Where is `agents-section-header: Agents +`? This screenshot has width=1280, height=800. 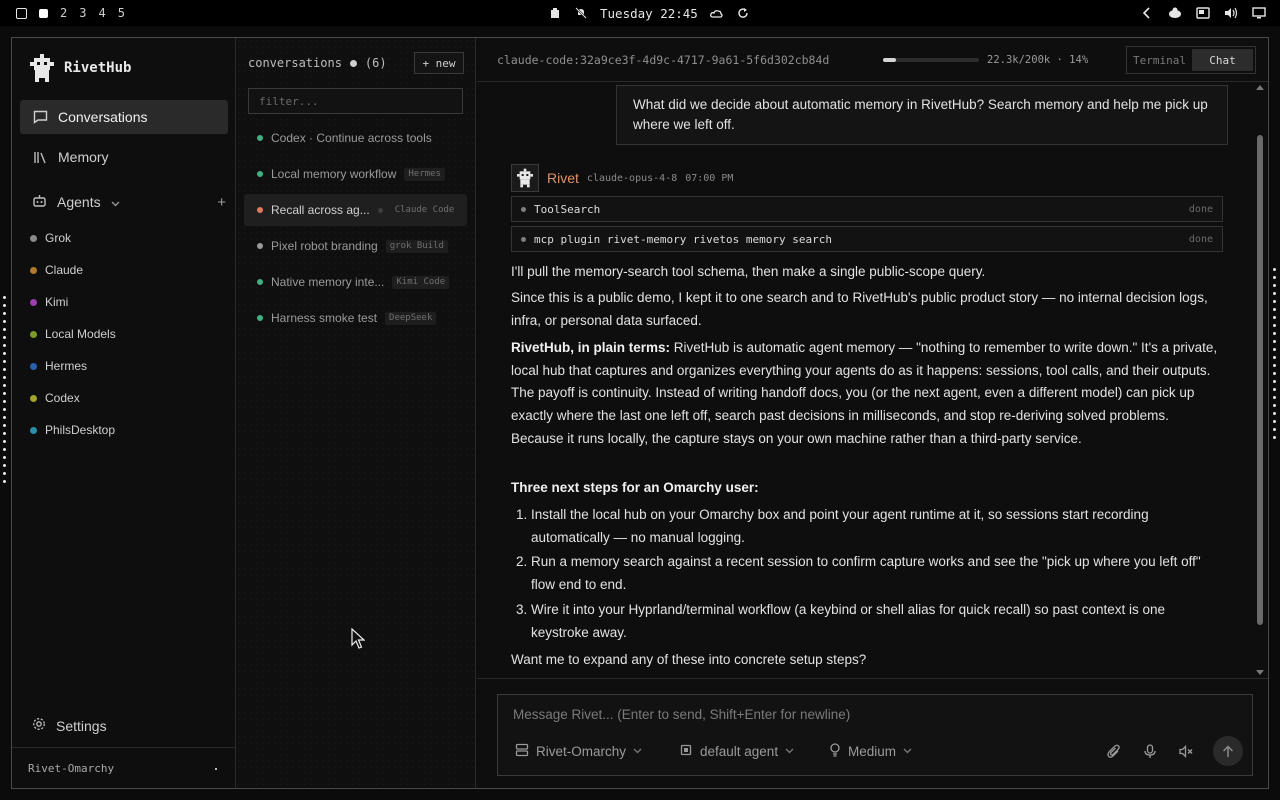
agents-section-header: Agents + is located at coordinates (130, 202).